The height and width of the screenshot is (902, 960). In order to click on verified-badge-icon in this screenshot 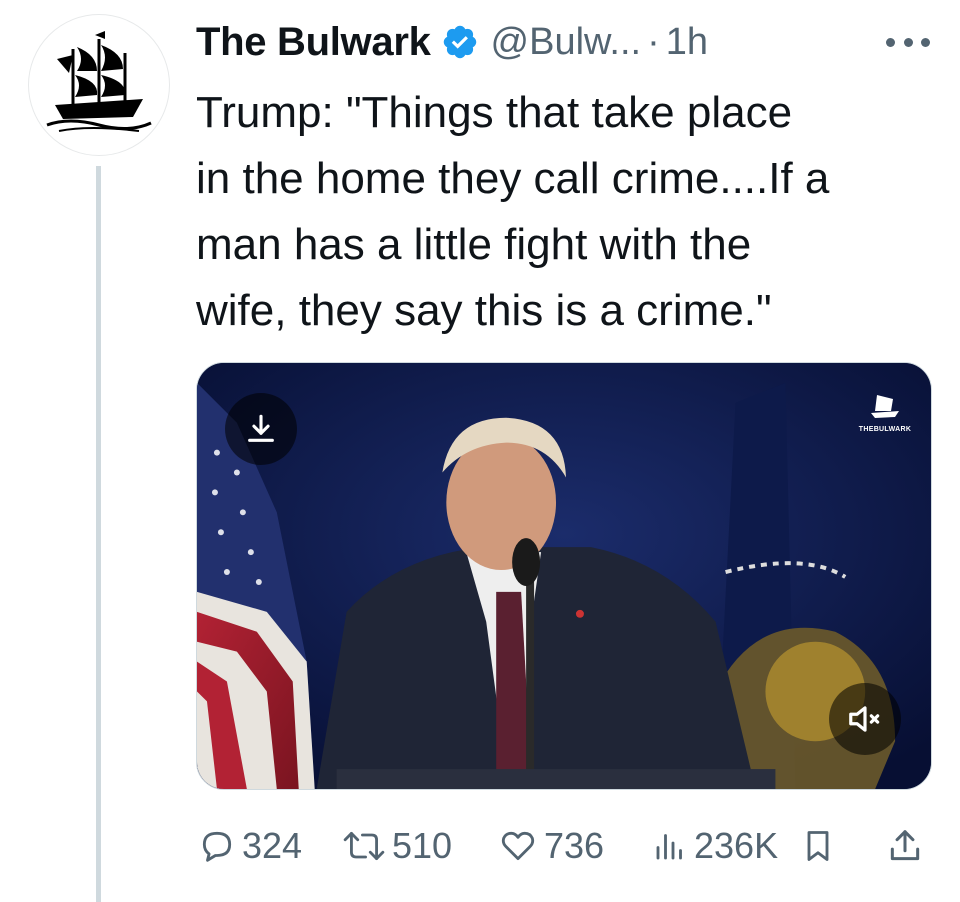, I will do `click(460, 42)`.